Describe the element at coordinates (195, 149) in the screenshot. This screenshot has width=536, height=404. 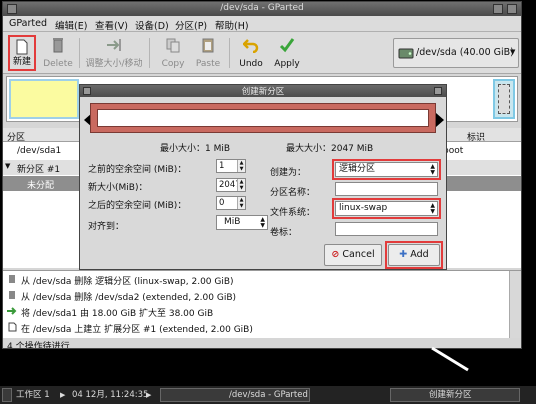
I see `min-size-label: 最小大小：1 MiB` at that location.